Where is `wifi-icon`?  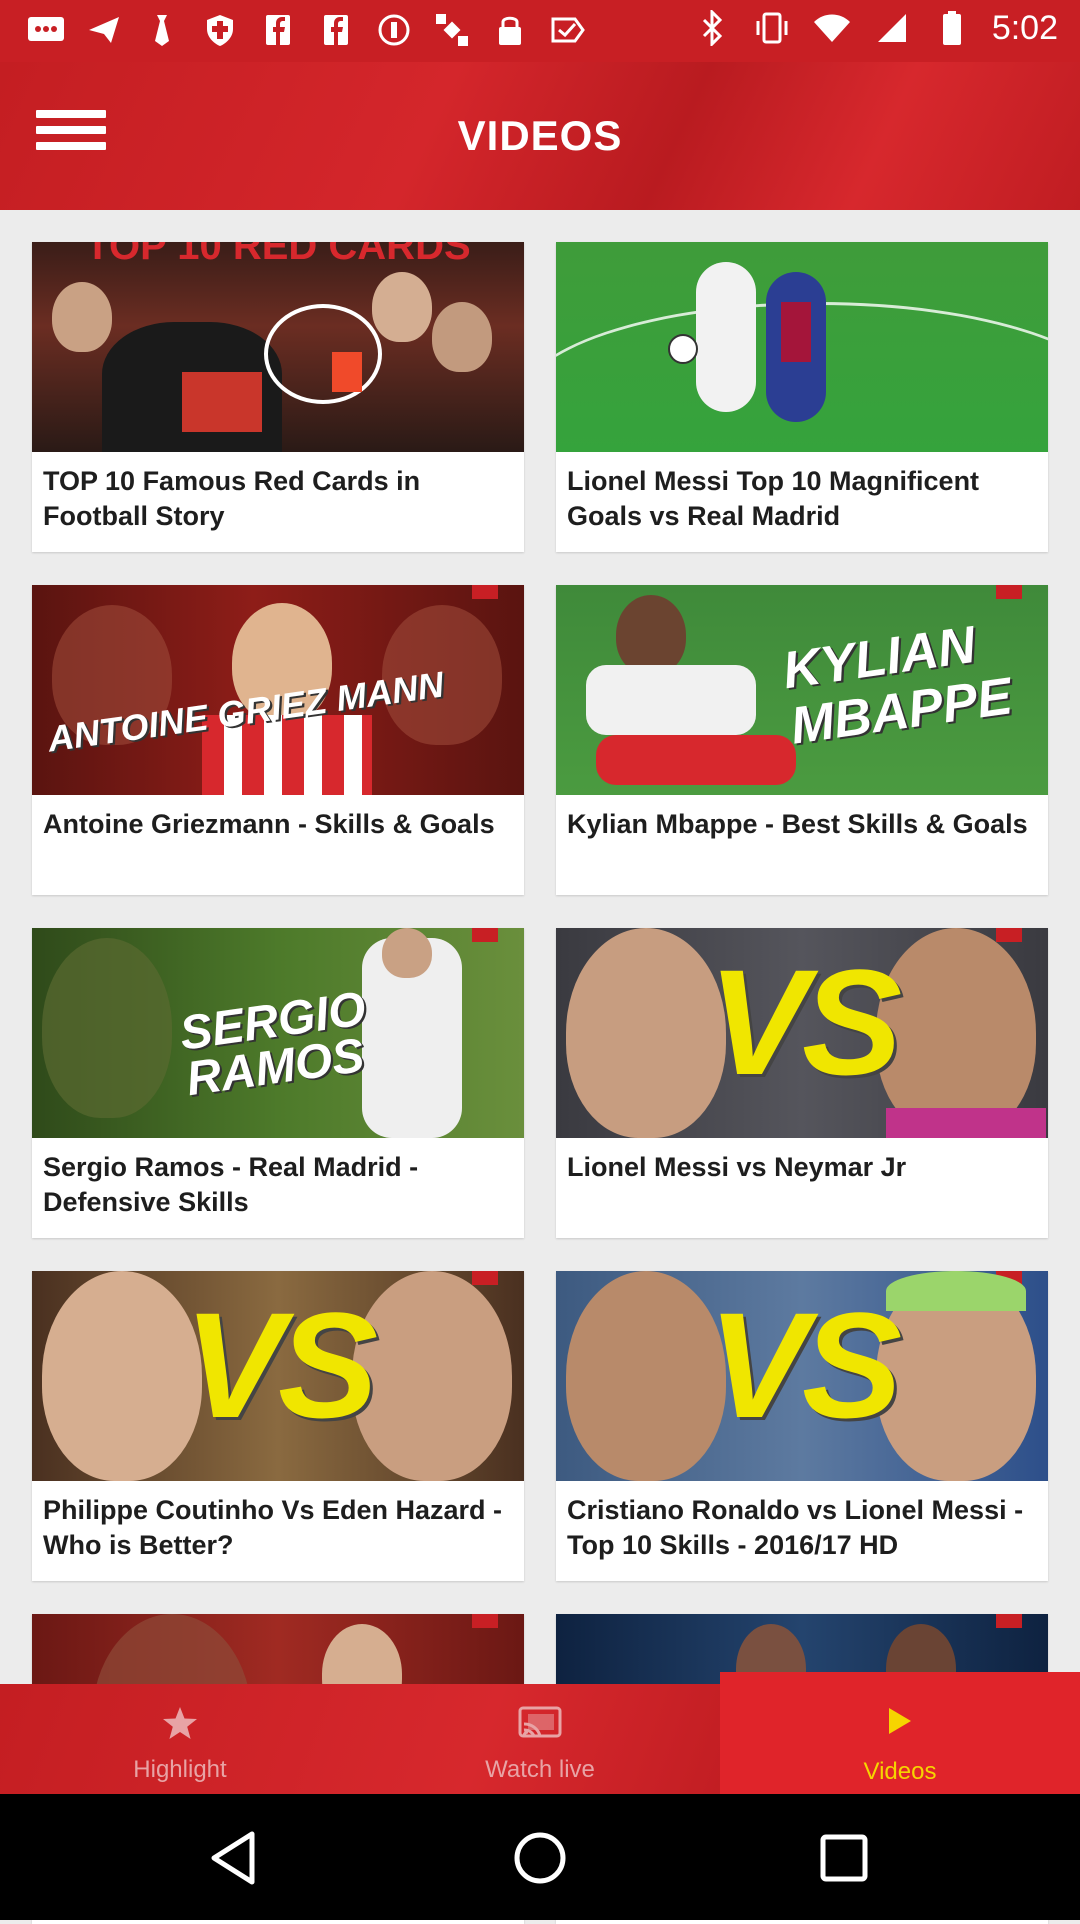
wifi-icon is located at coordinates (832, 28).